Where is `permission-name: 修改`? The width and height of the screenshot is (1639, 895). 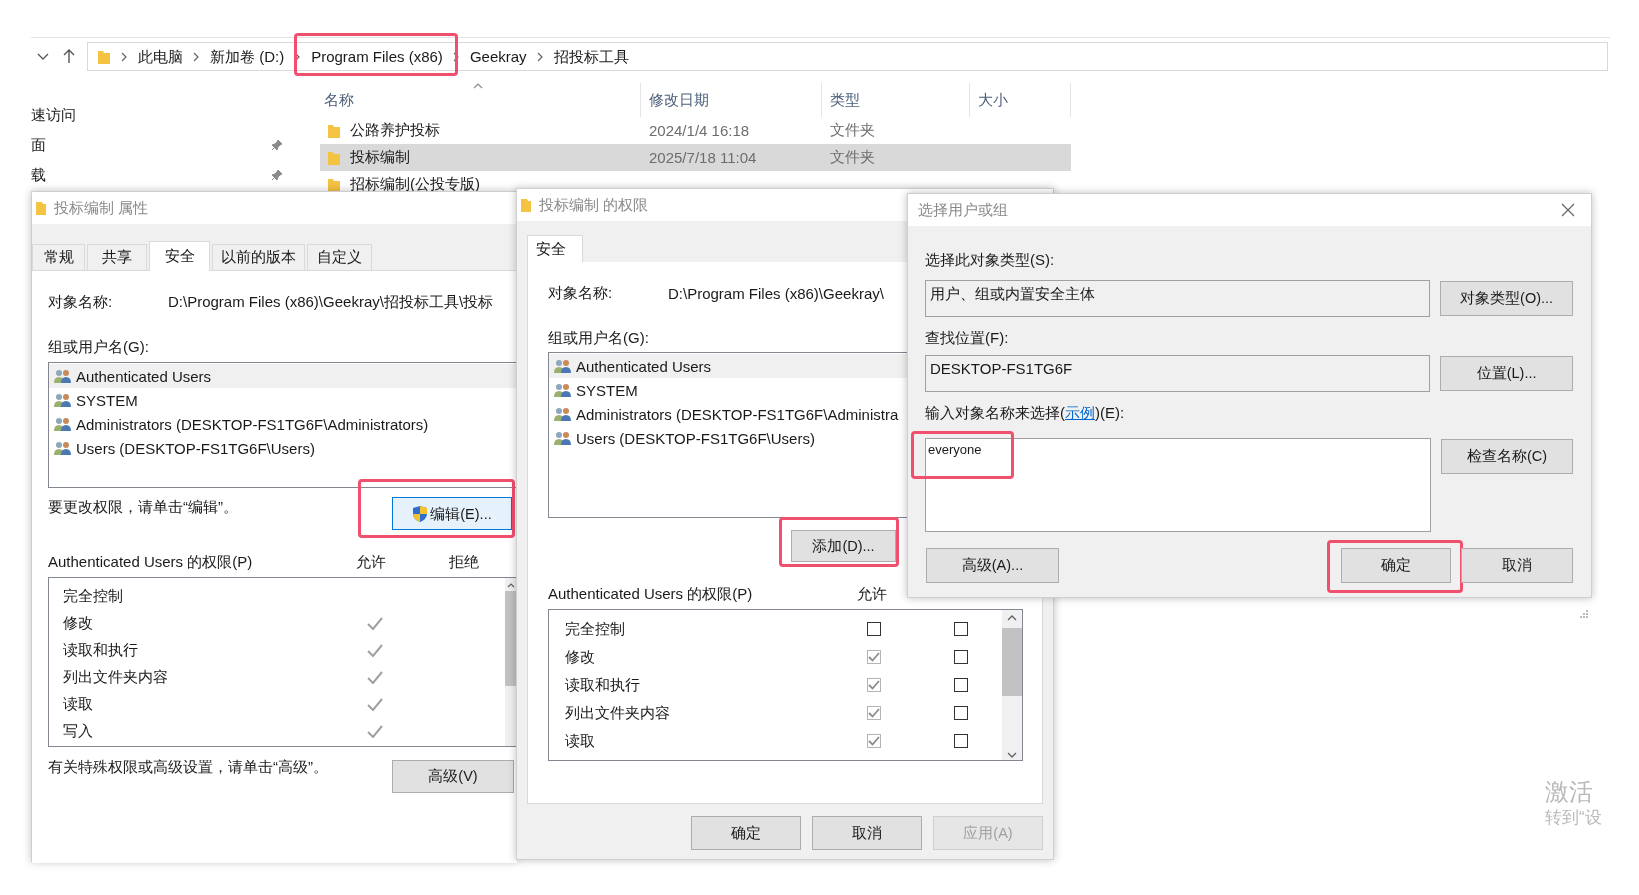
permission-name: 修改 is located at coordinates (580, 657).